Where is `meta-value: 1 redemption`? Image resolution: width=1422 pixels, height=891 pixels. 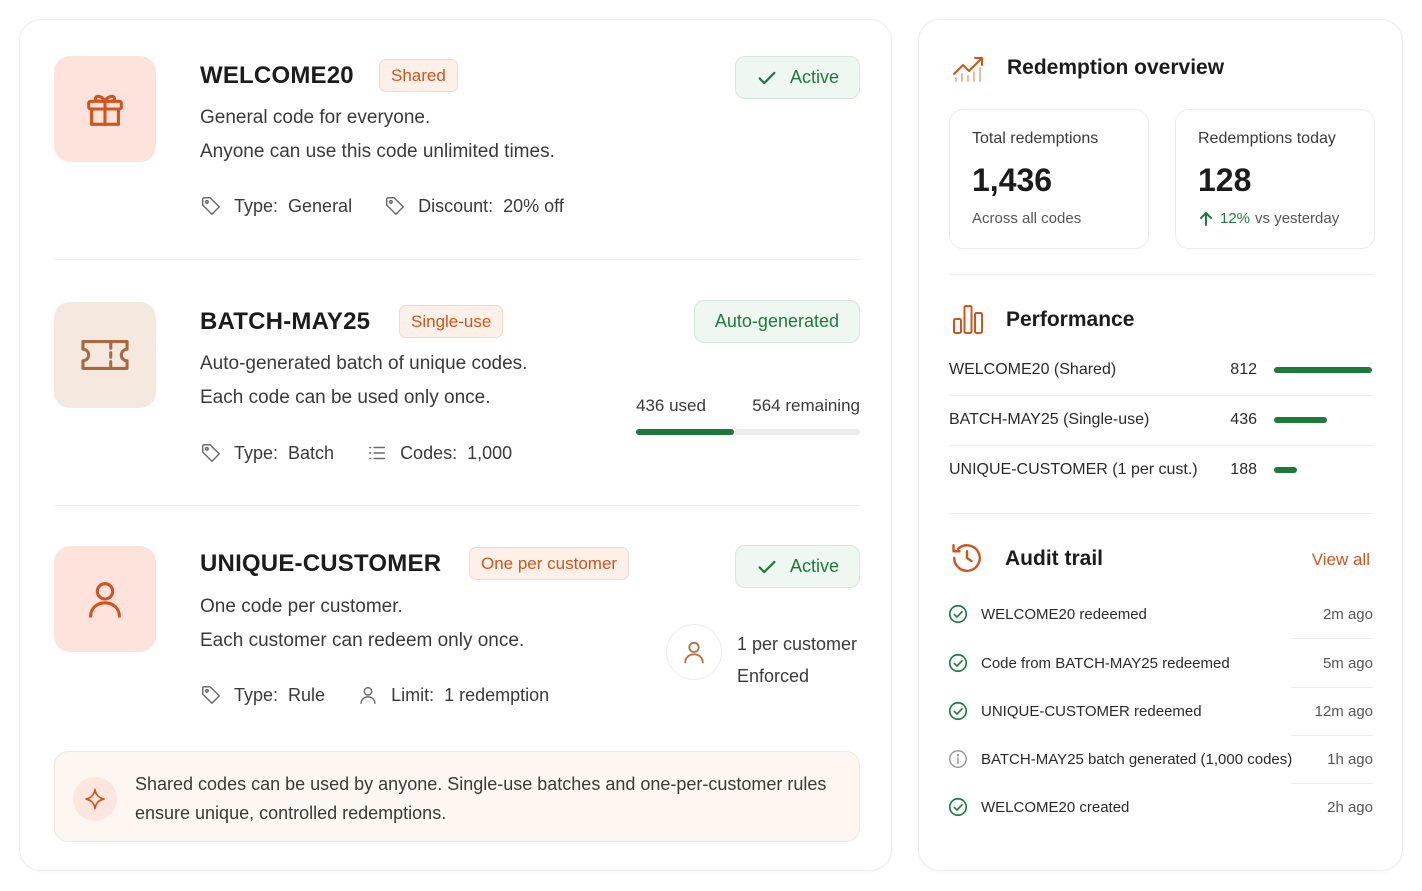
meta-value: 1 redemption is located at coordinates (497, 694).